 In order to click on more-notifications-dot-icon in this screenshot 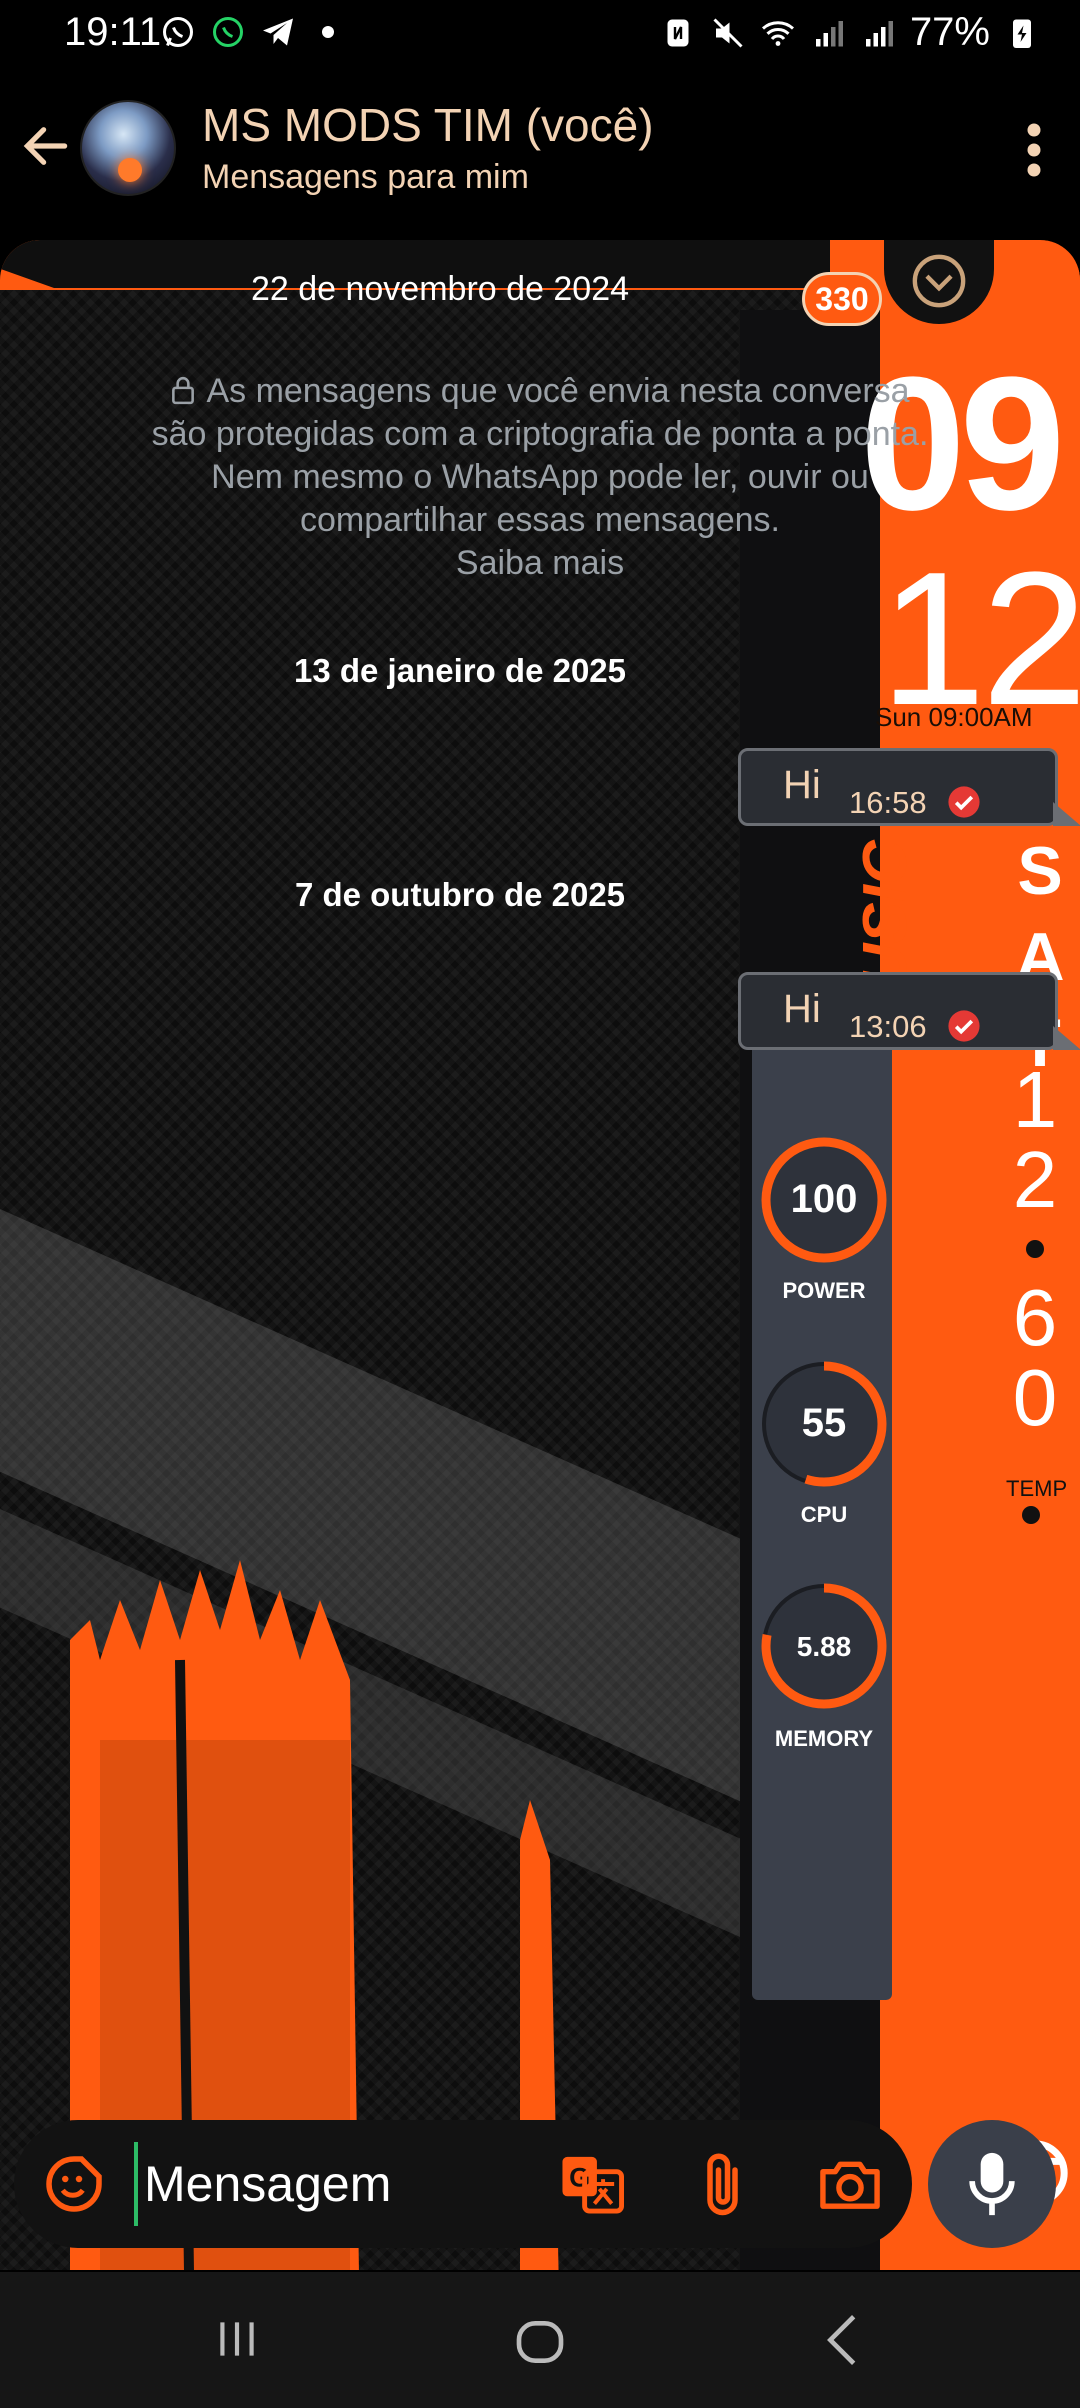, I will do `click(328, 32)`.